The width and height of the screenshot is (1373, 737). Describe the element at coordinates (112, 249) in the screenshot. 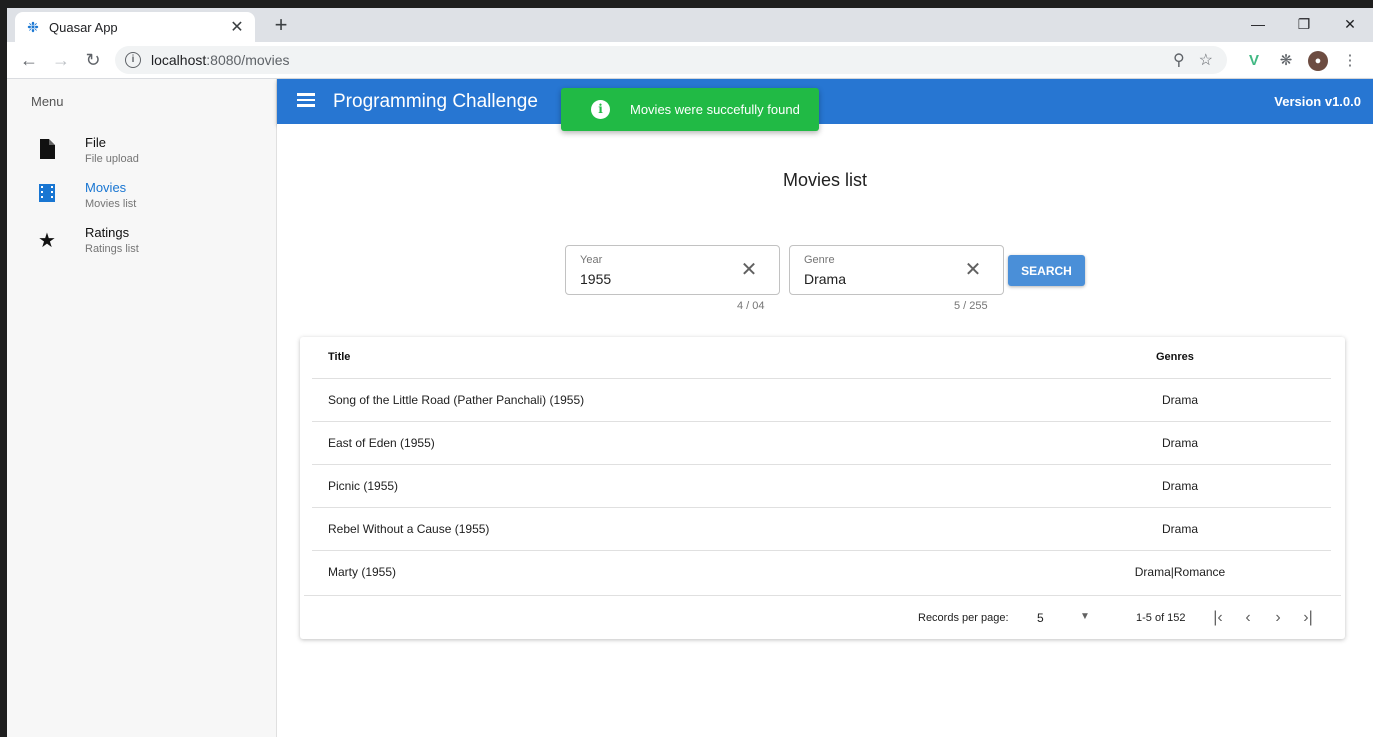

I see `nav-caption-ratings: Ratings list` at that location.